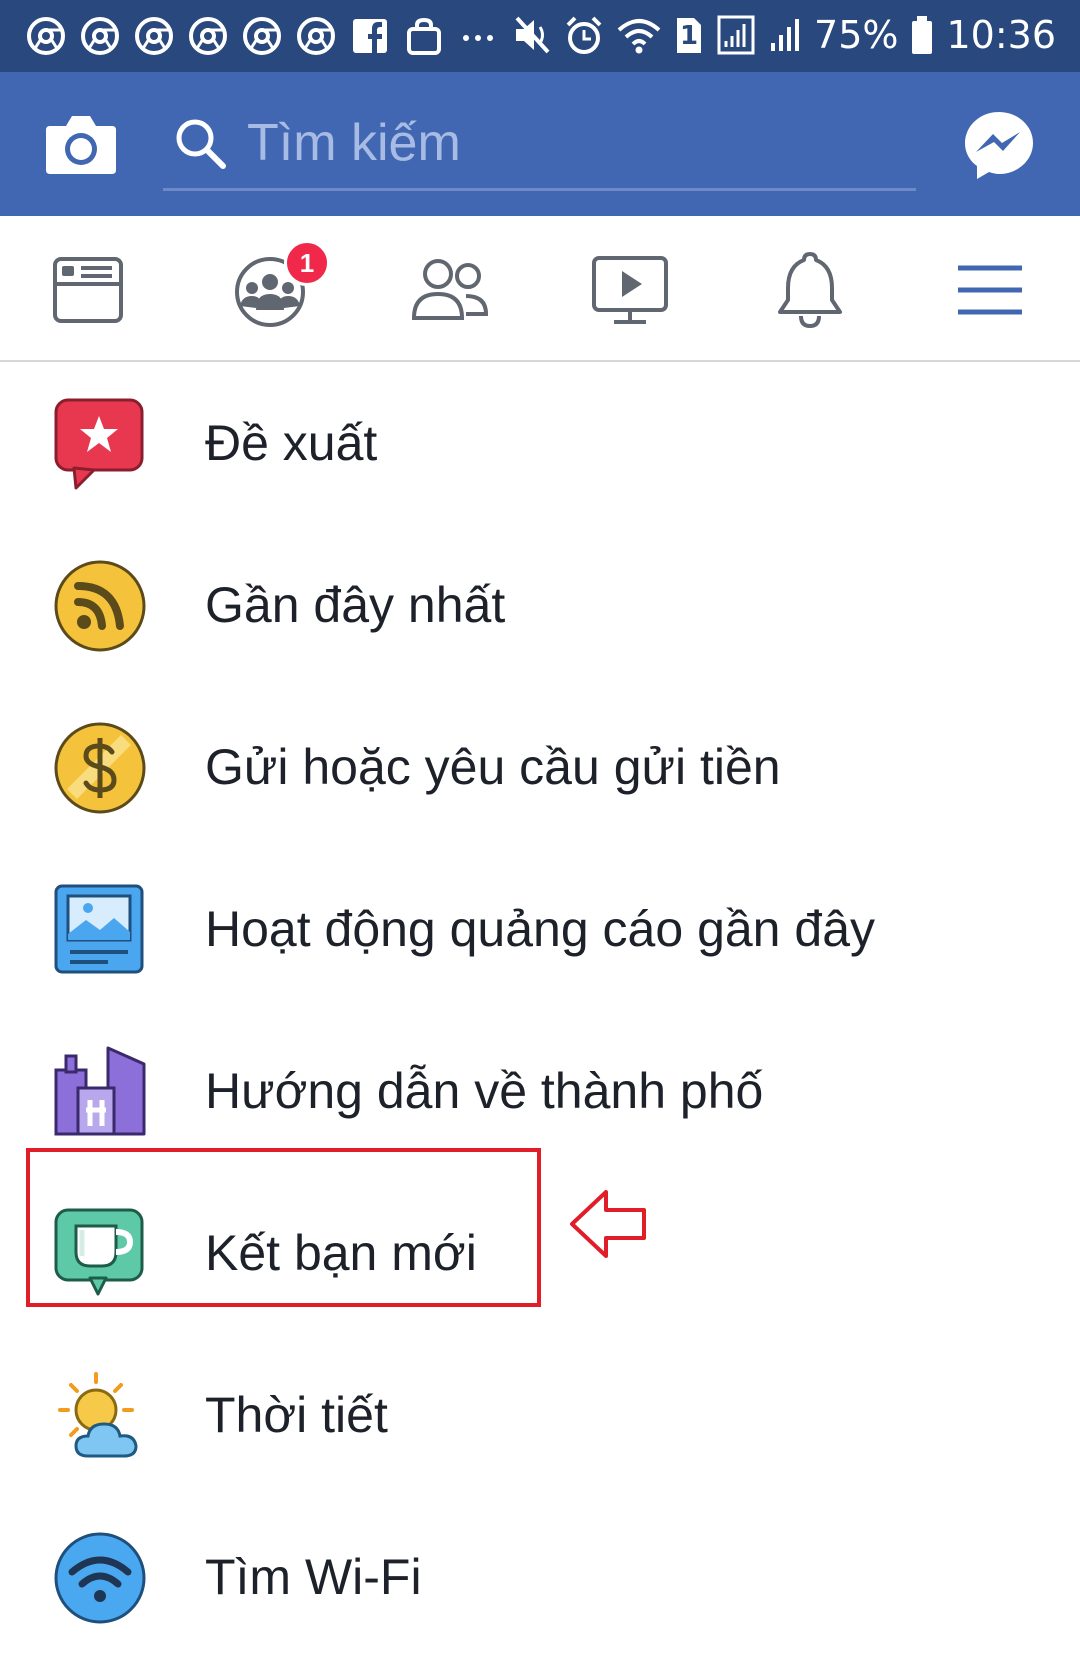 This screenshot has height=1658, width=1080. I want to click on status-bar-system: 1 75% 10:36, so click(778, 35).